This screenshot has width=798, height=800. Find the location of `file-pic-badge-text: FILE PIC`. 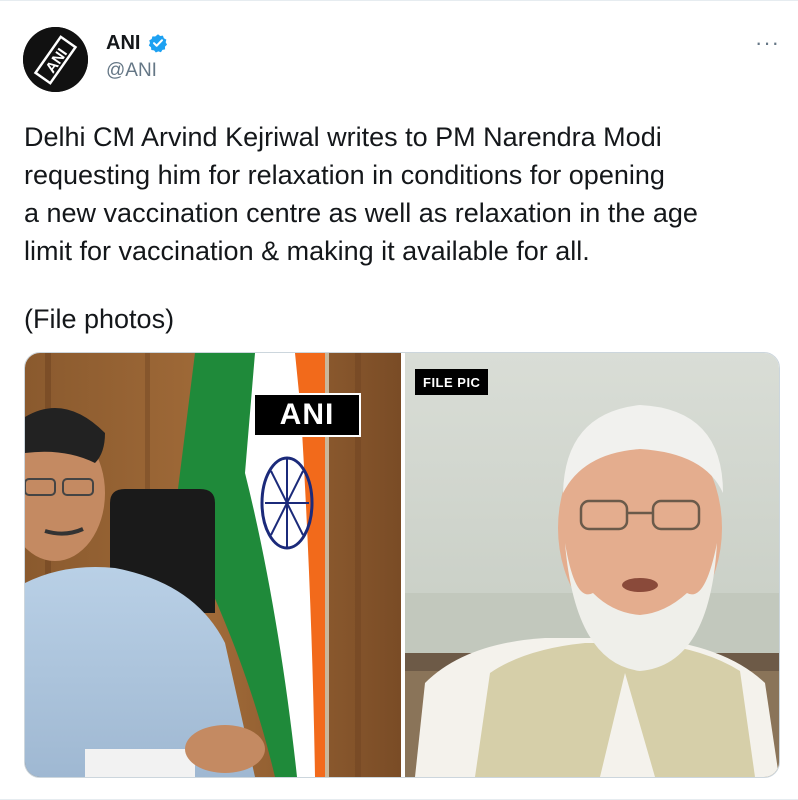

file-pic-badge-text: FILE PIC is located at coordinates (452, 382).